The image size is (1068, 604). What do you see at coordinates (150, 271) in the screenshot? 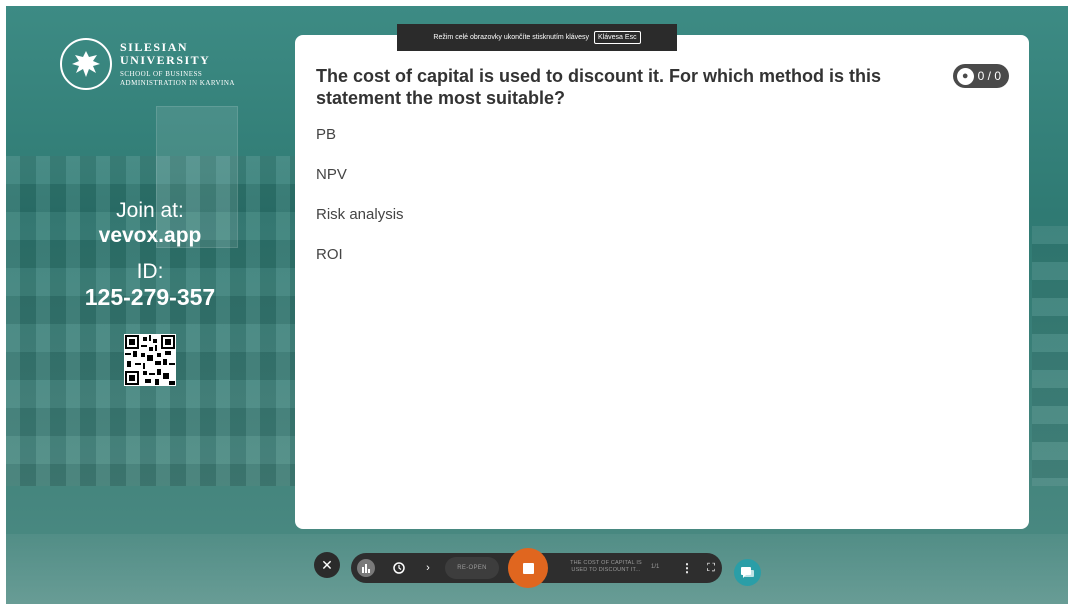
I see `id-label: ID:` at bounding box center [150, 271].